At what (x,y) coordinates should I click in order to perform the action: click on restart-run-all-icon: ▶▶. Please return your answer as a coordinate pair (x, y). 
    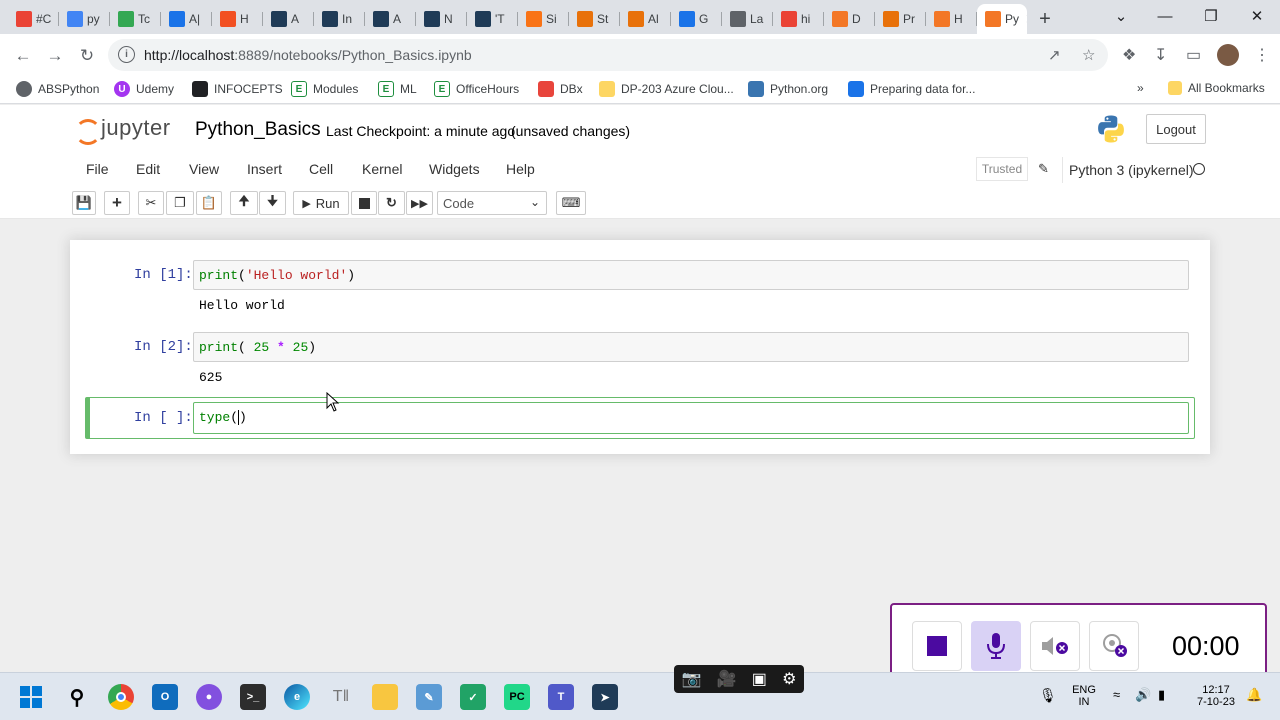
    Looking at the image, I should click on (419, 203).